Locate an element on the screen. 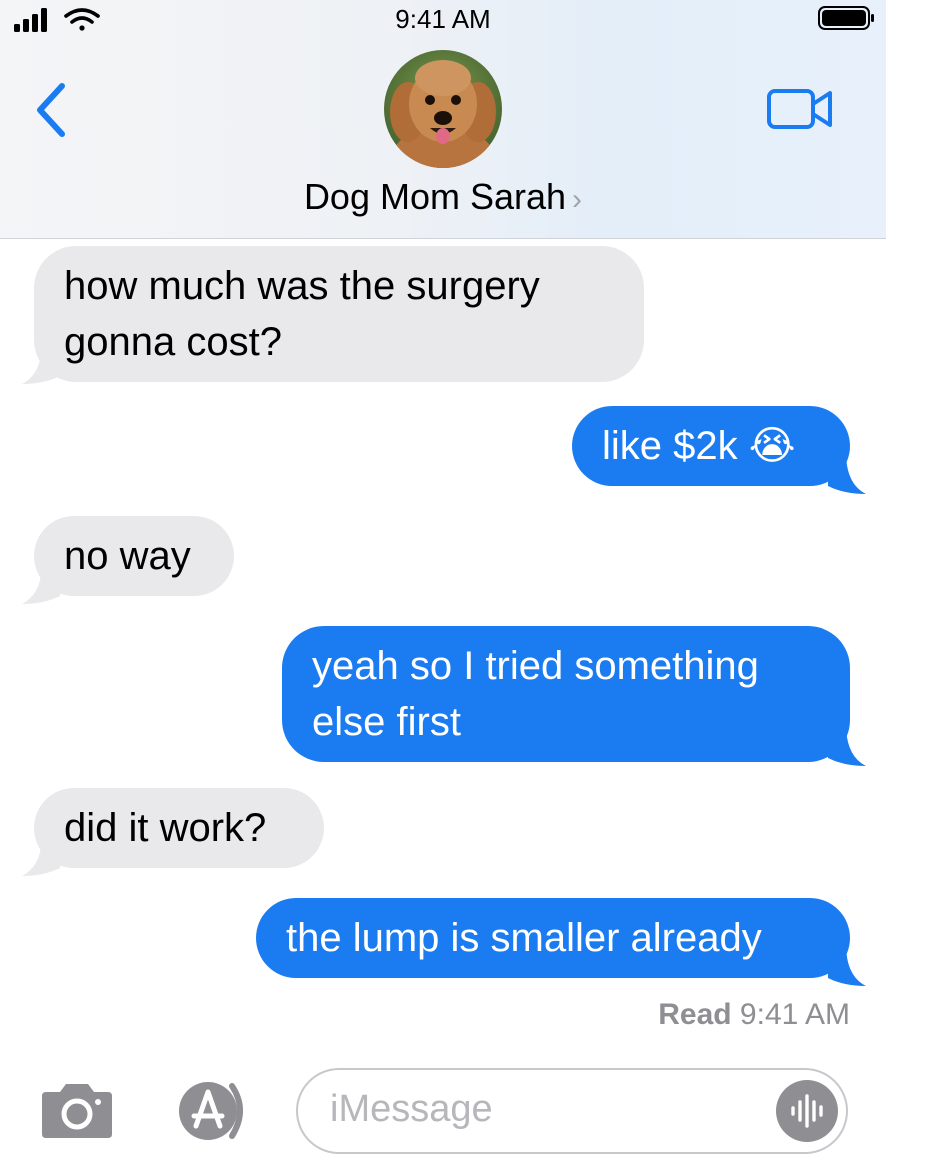 The height and width of the screenshot is (1154, 928). app-store-button is located at coordinates (212, 1113).